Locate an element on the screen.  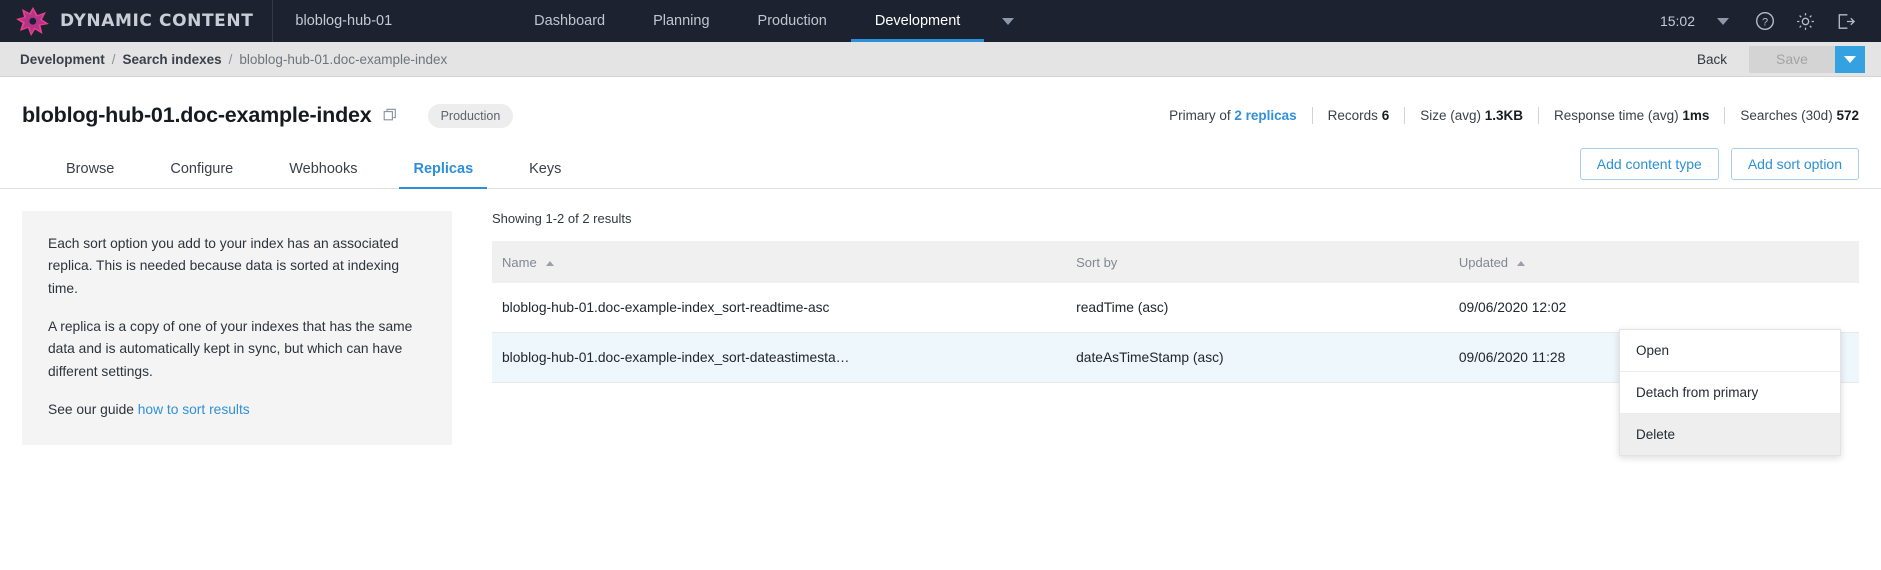
breadcrumb-item-search-indexes: Search indexes is located at coordinates (172, 59).